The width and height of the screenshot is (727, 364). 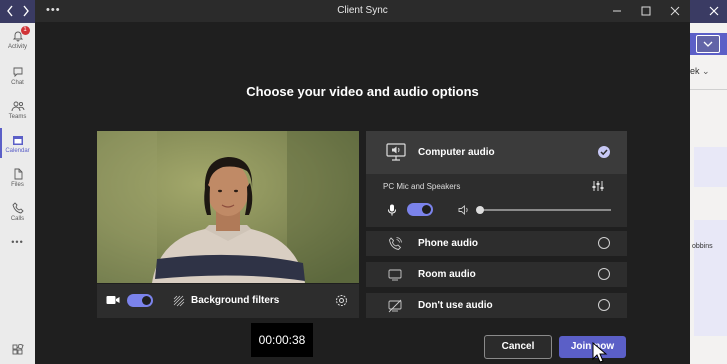 What do you see at coordinates (448, 243) in the screenshot?
I see `phone-audio-label: Phone audio` at bounding box center [448, 243].